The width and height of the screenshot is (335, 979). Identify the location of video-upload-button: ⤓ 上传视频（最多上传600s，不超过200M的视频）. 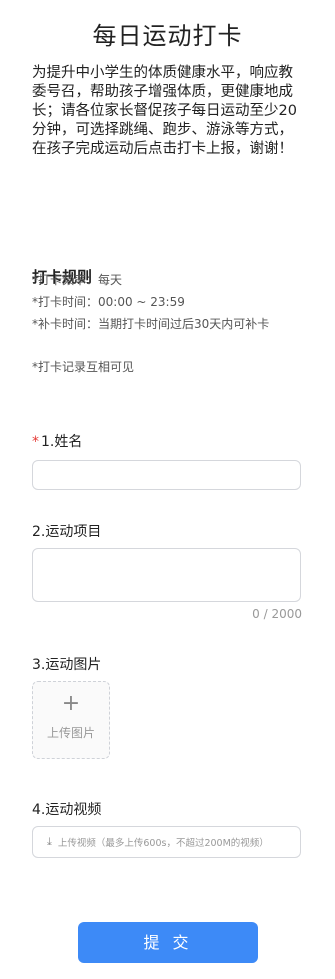
(166, 842).